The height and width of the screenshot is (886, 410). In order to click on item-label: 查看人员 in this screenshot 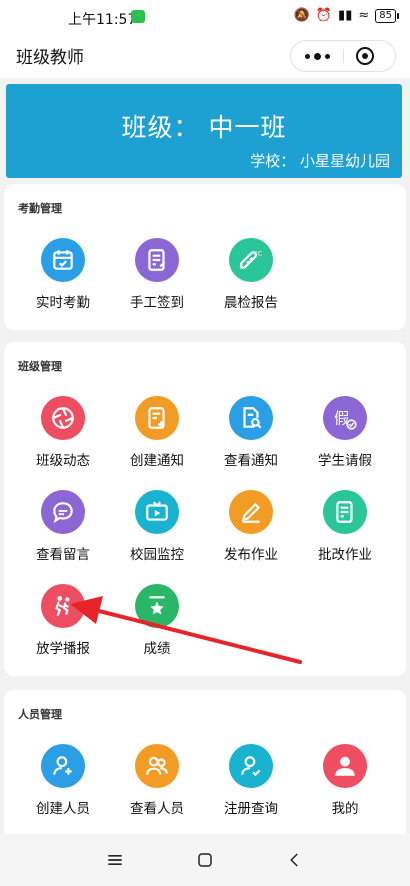, I will do `click(157, 809)`.